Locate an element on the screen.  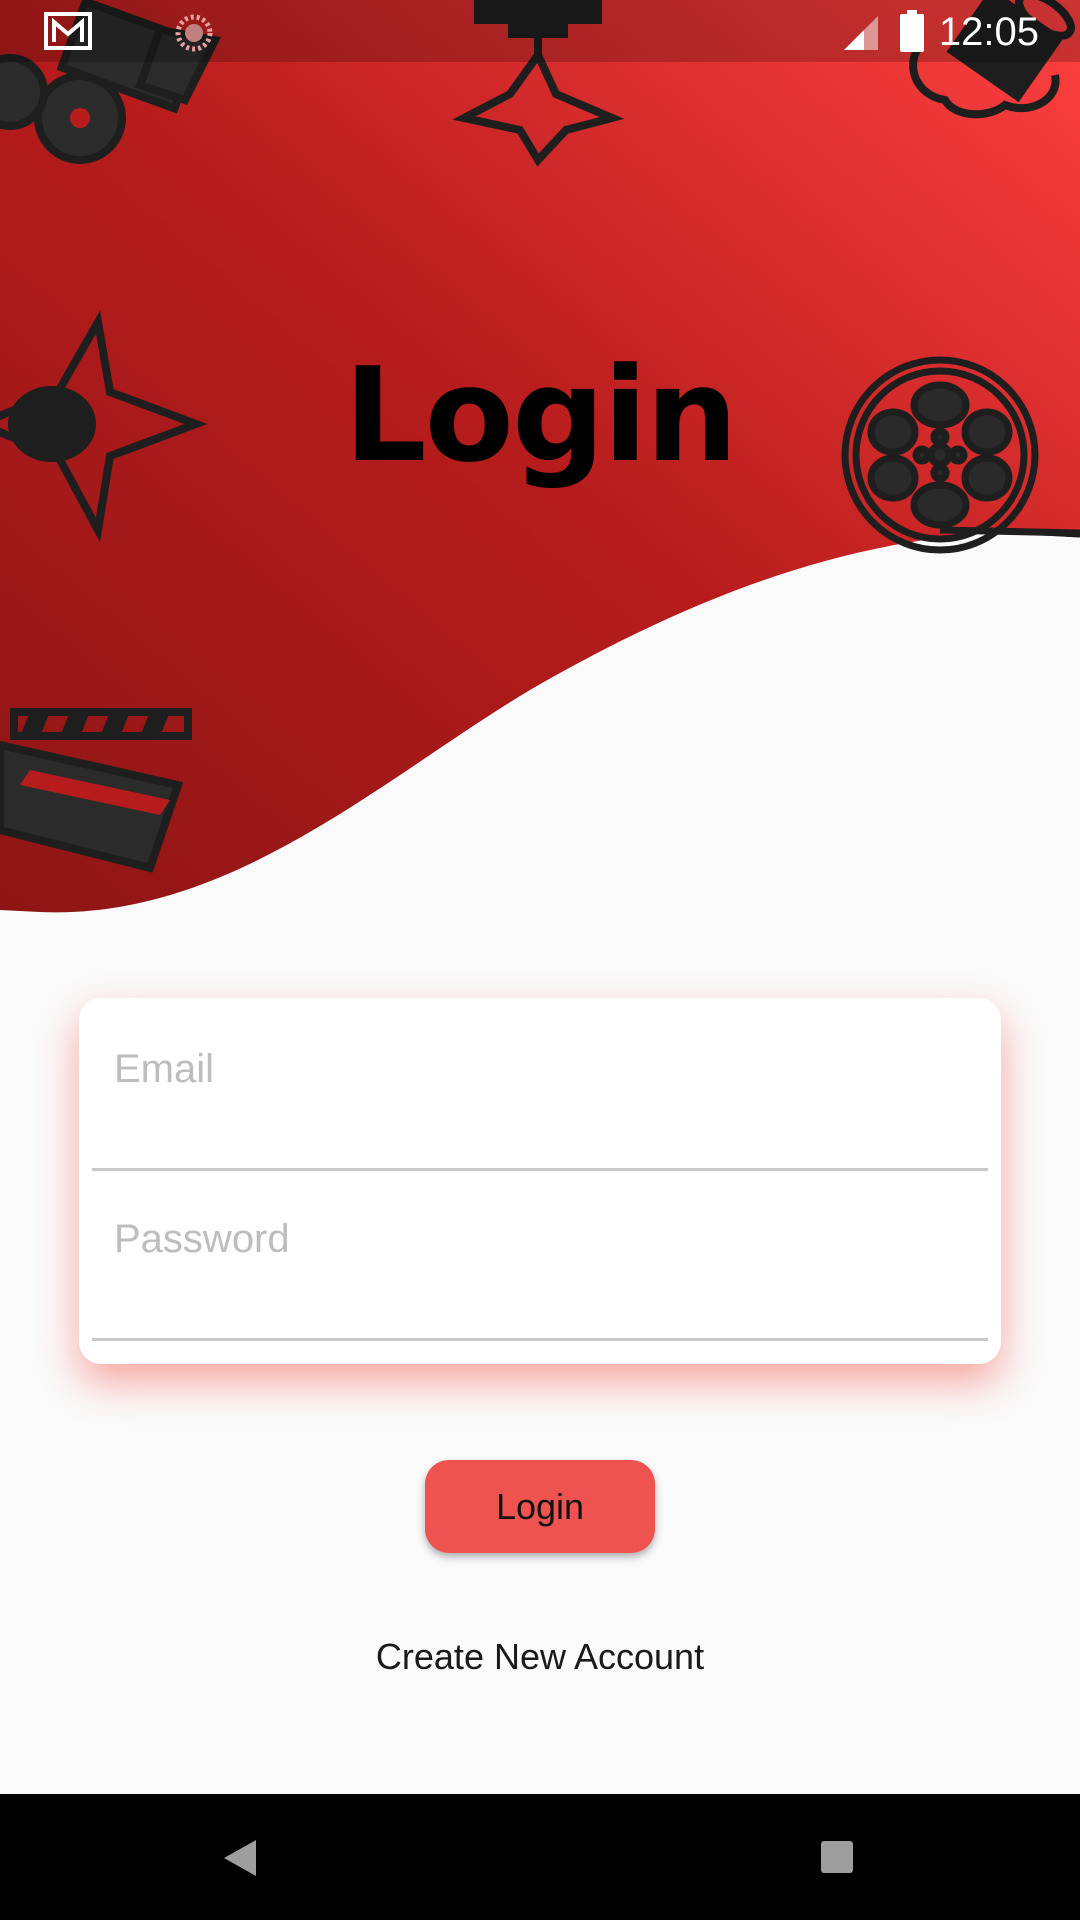
status-time: 12:05 is located at coordinates (988, 32).